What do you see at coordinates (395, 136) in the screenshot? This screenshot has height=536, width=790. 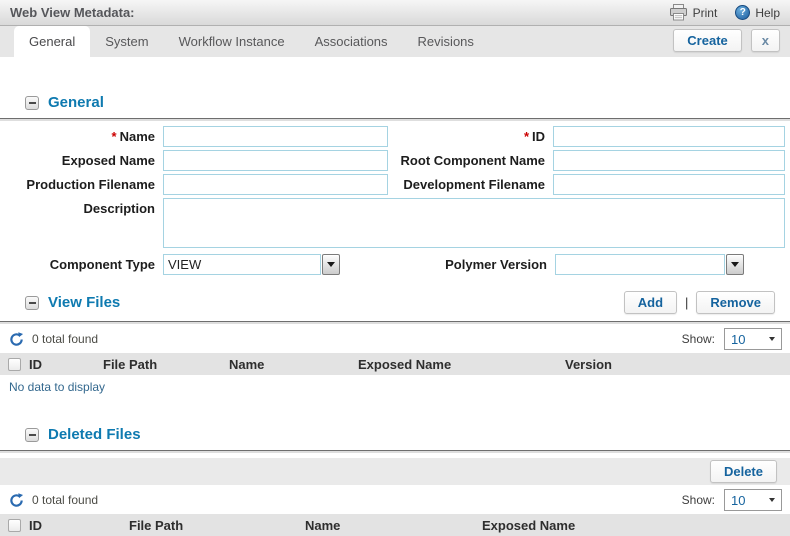 I see `form-row-name-id: * Name * ID` at bounding box center [395, 136].